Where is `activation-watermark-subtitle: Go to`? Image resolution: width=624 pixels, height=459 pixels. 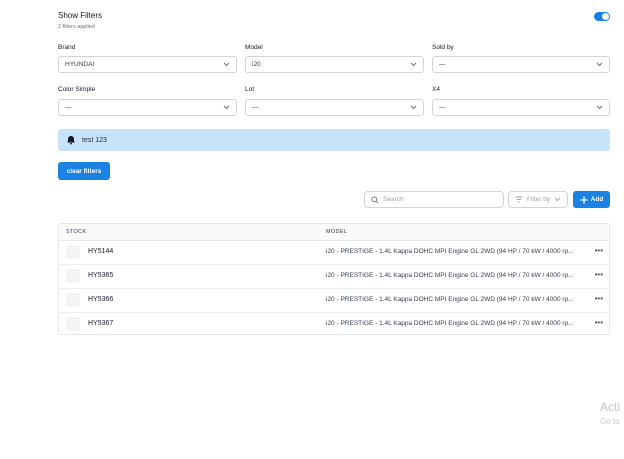 activation-watermark-subtitle: Go to is located at coordinates (610, 421).